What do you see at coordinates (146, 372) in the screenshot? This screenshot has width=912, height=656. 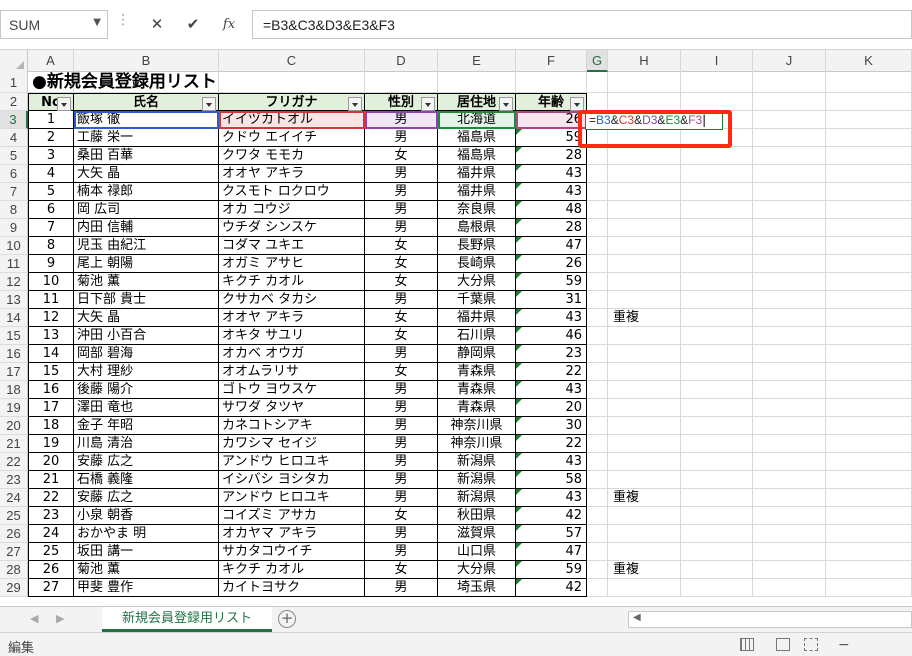 I see `table-cell-name: 大村 理紗` at bounding box center [146, 372].